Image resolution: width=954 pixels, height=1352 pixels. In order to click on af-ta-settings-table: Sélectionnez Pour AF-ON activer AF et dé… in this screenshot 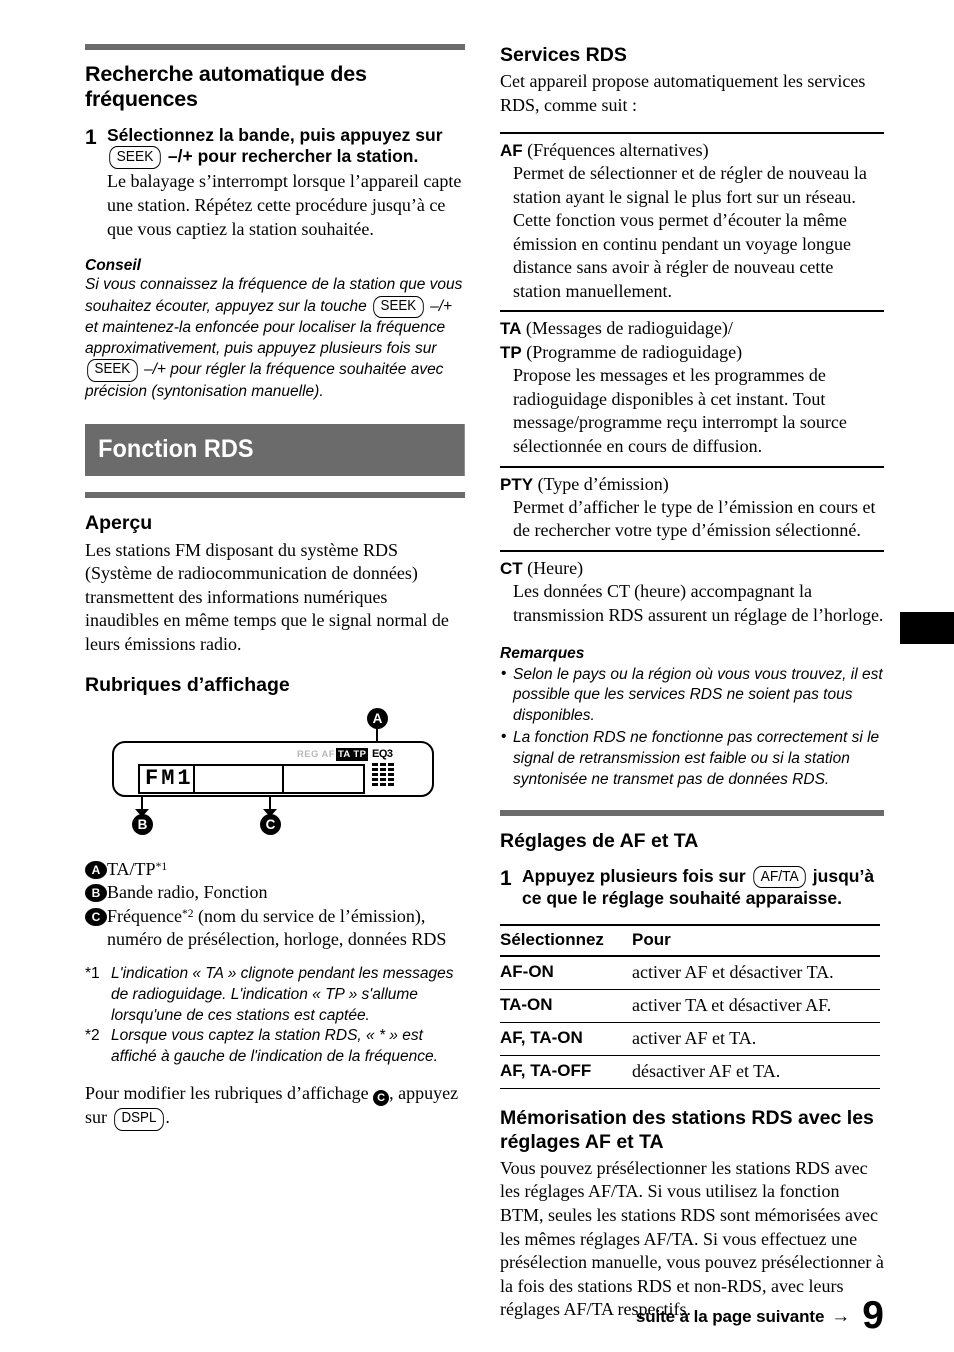, I will do `click(690, 1007)`.